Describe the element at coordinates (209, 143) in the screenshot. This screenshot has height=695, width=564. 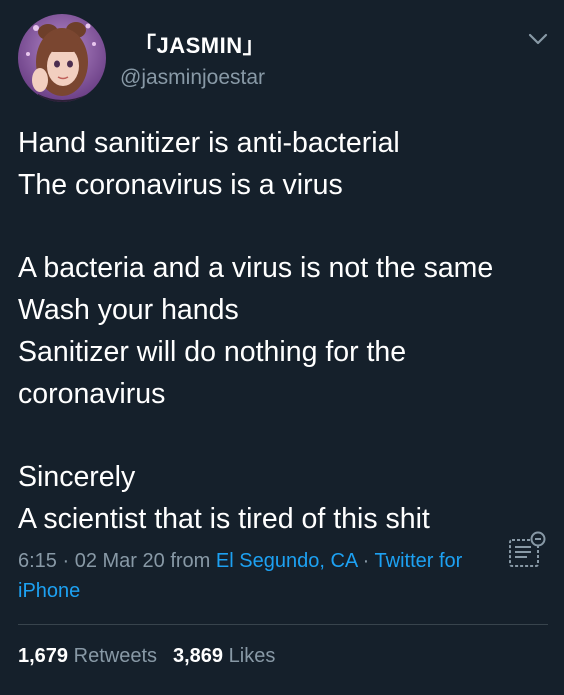
I see `tweet-line: Hand sanitizer is anti-bacterial` at that location.